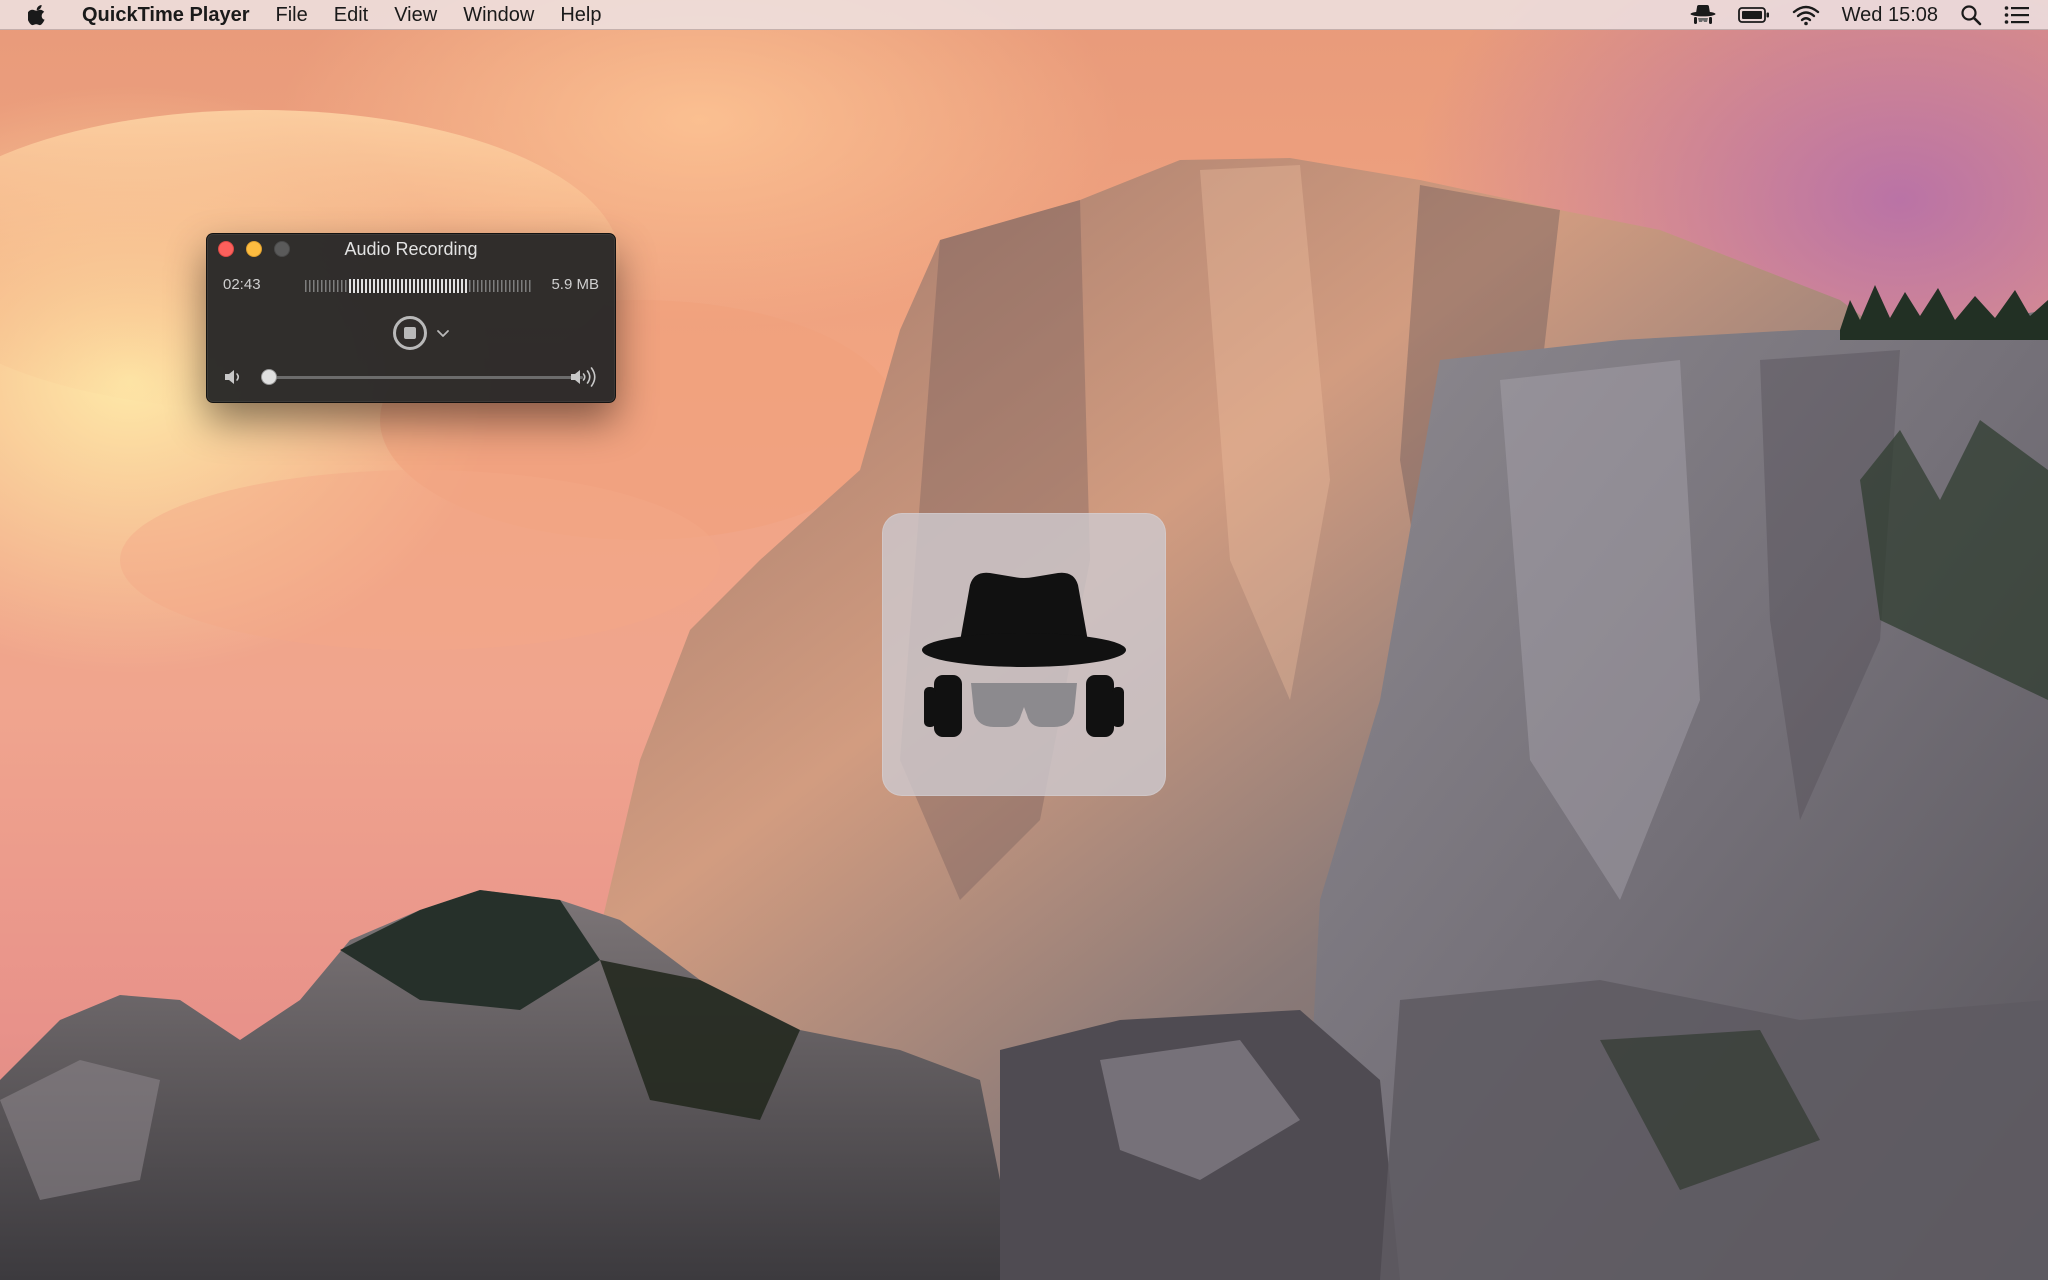 The image size is (2048, 1280). Describe the element at coordinates (415, 15) in the screenshot. I see `menu-view: View` at that location.